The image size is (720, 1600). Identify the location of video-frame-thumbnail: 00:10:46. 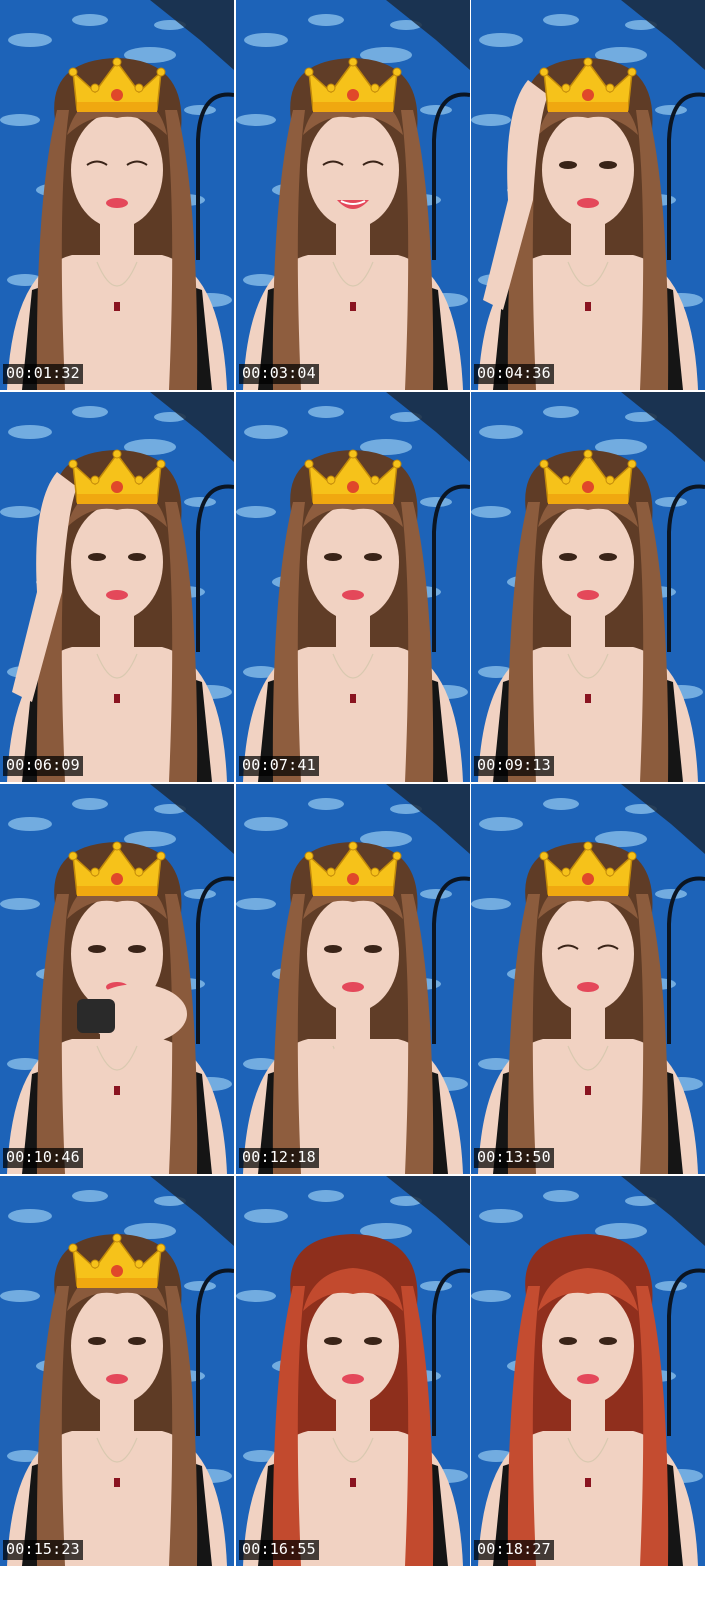
(117, 979).